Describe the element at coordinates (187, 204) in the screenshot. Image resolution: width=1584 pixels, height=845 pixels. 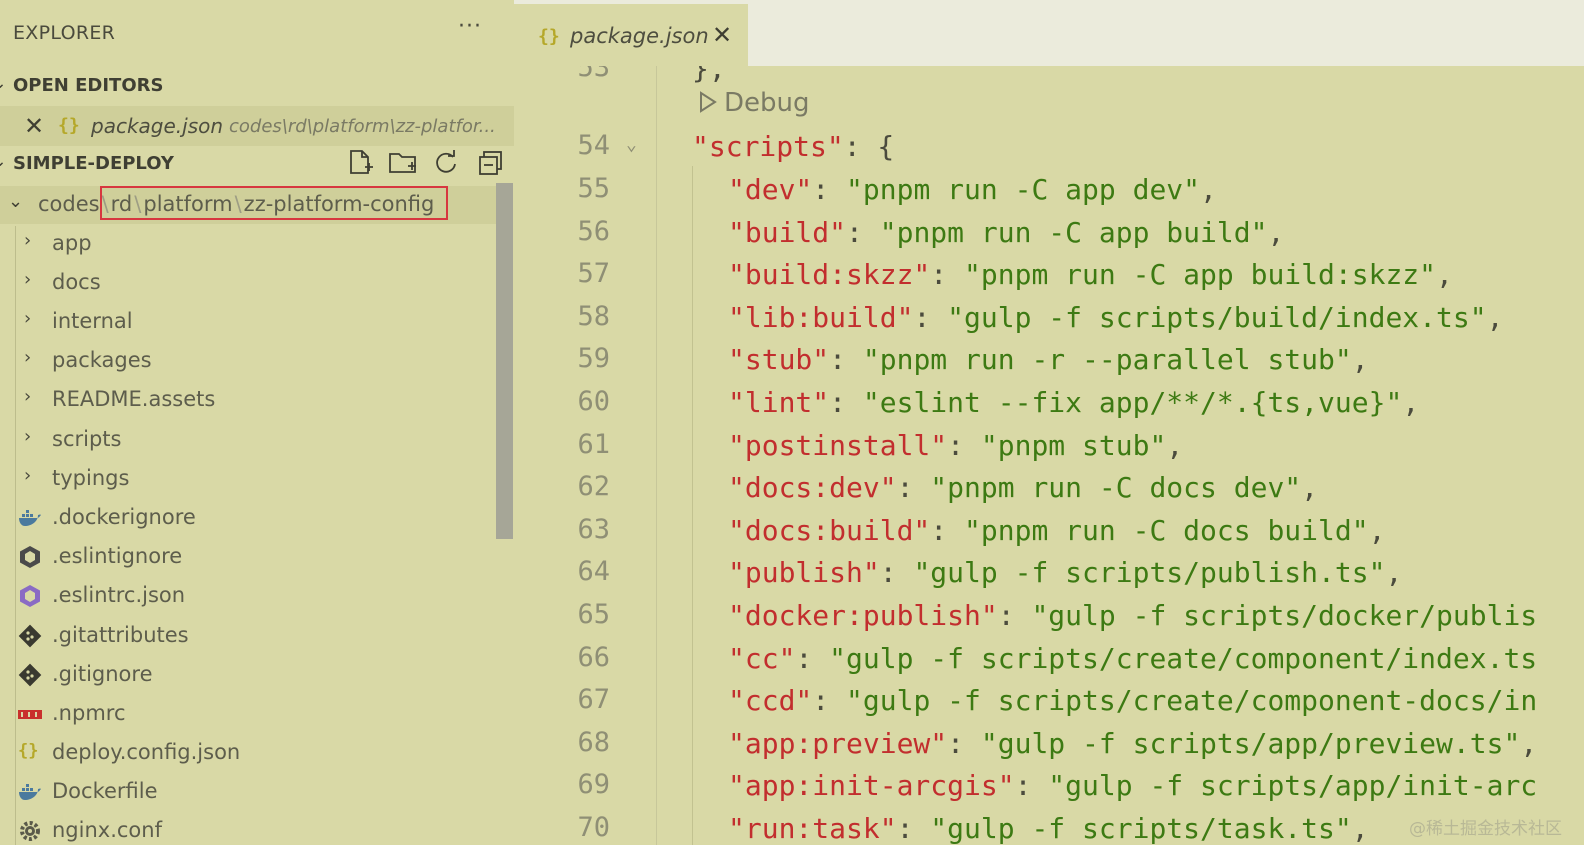
I see `crumb-platform: platform` at that location.